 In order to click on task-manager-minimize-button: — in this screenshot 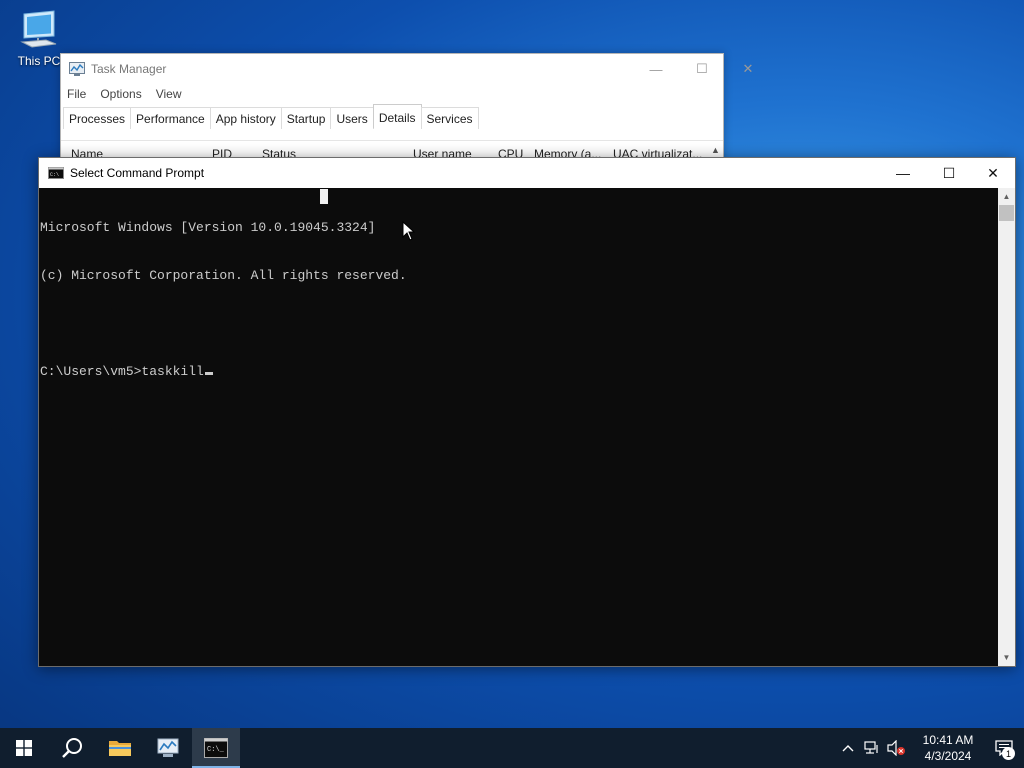, I will do `click(656, 69)`.